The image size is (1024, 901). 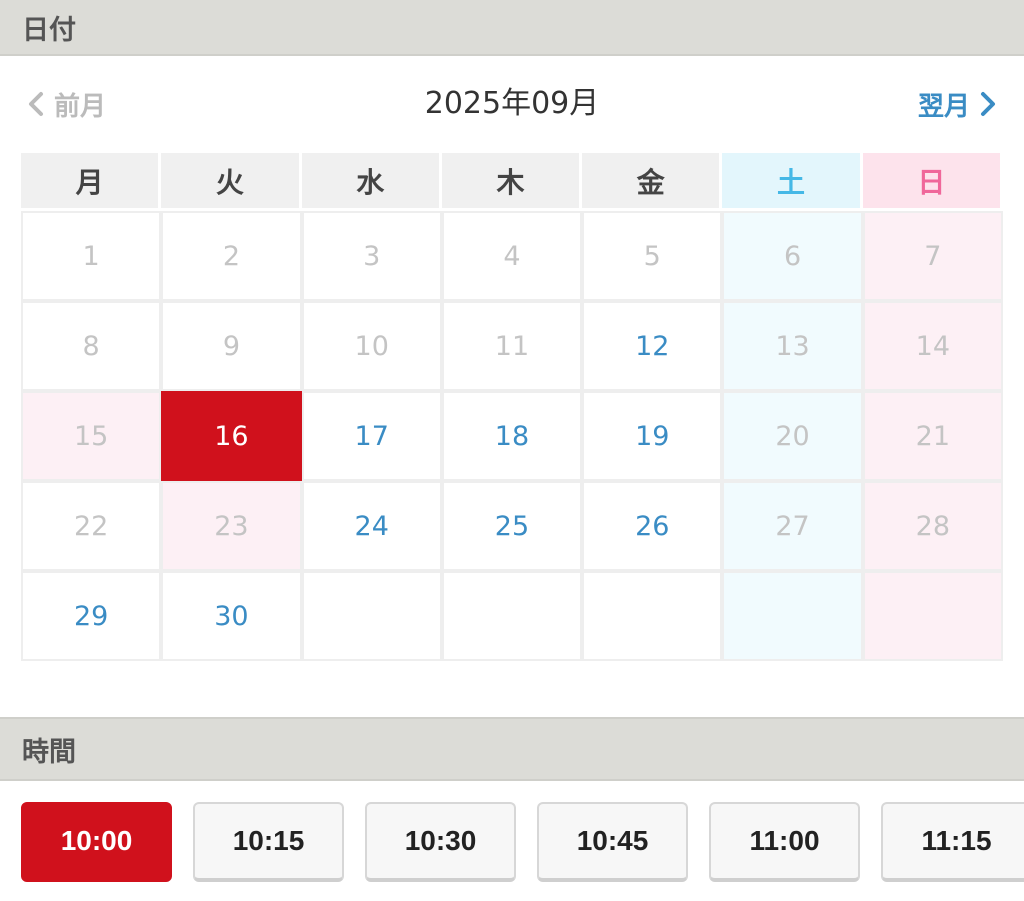 I want to click on calendar-week-row: 8 9 10 11 12 13 14, so click(x=512, y=346).